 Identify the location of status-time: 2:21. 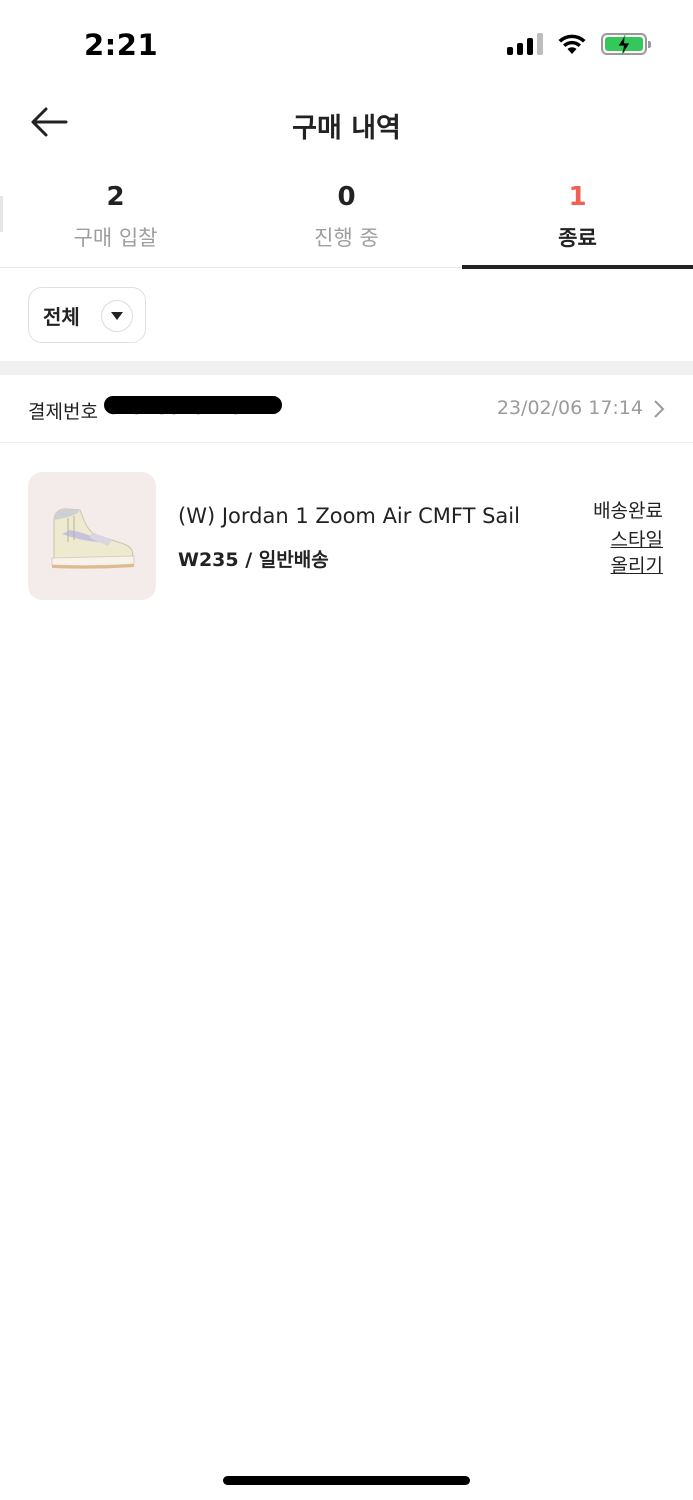
(121, 45).